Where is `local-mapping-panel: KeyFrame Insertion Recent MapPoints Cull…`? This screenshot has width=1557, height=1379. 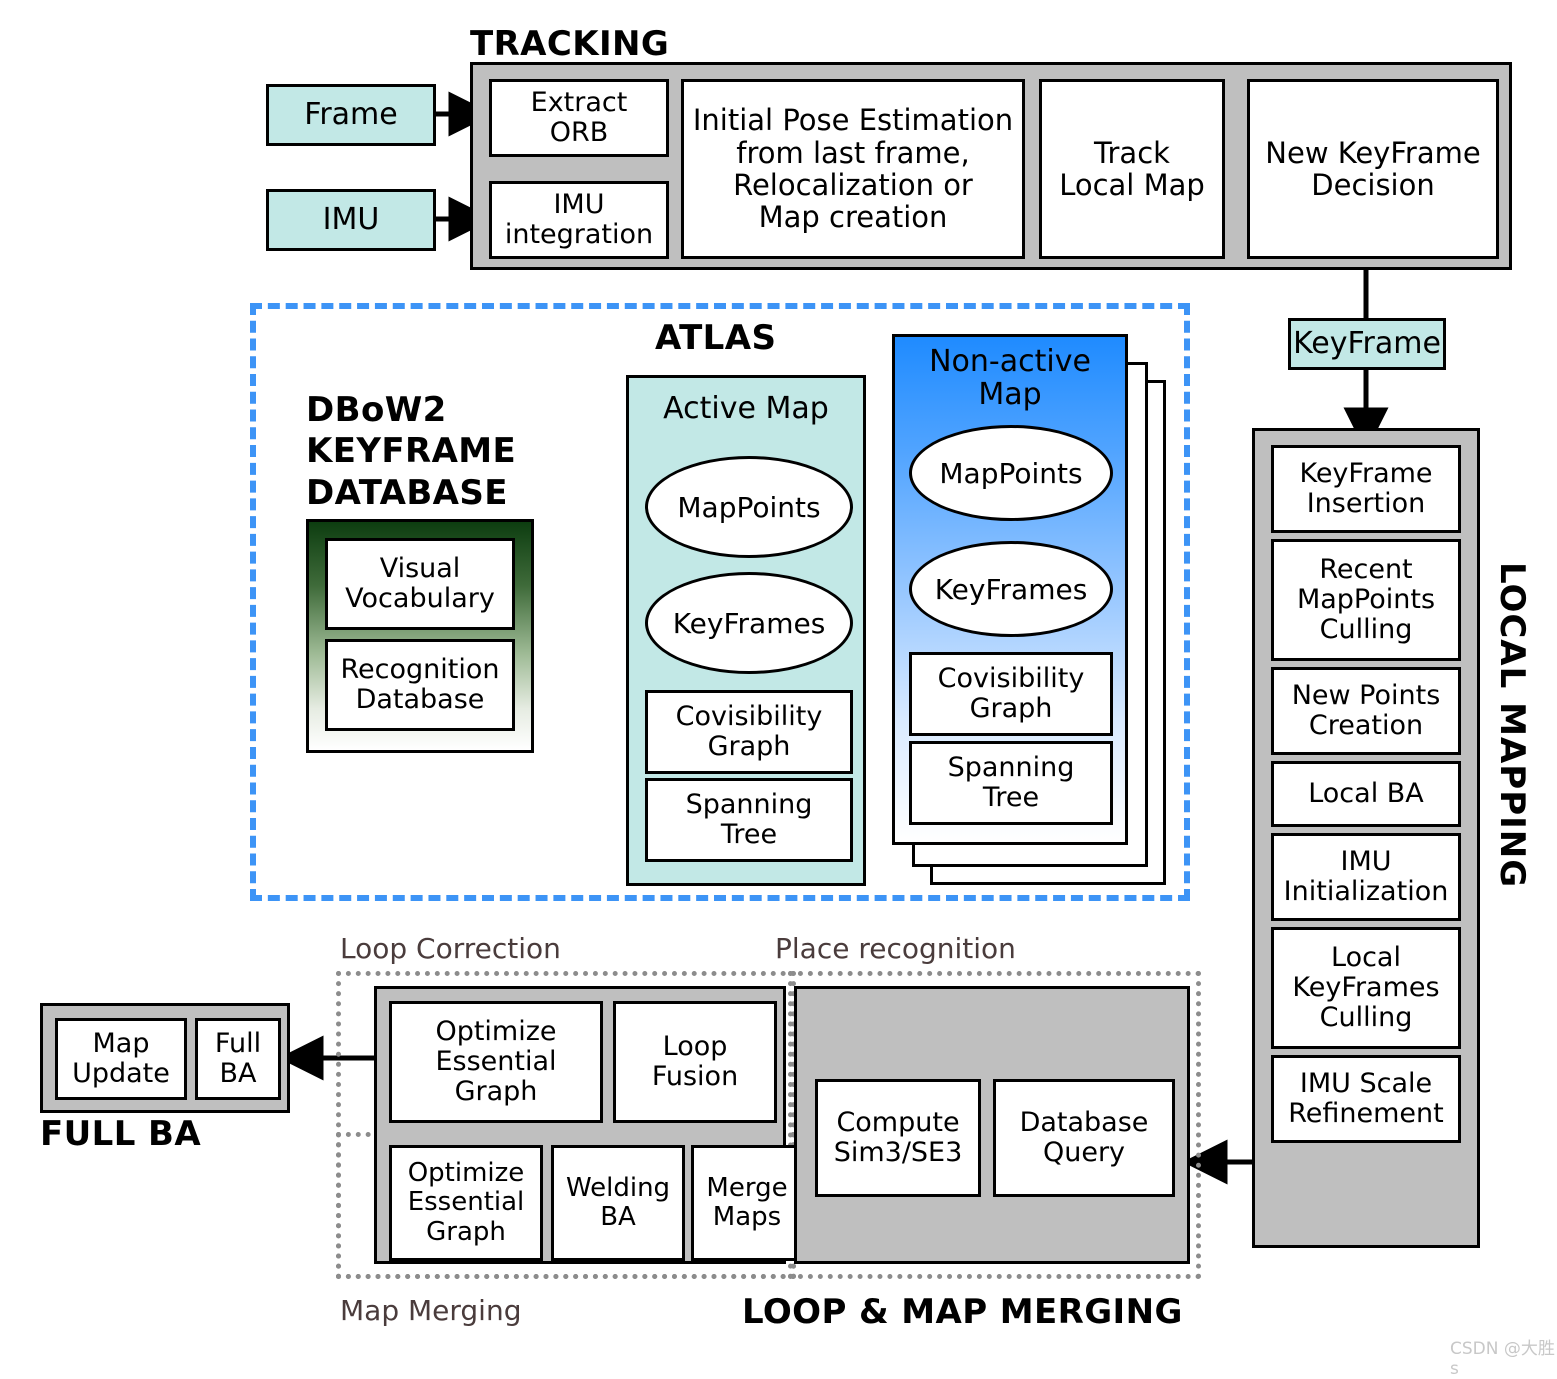
local-mapping-panel: KeyFrame Insertion Recent MapPoints Cull… is located at coordinates (1366, 838).